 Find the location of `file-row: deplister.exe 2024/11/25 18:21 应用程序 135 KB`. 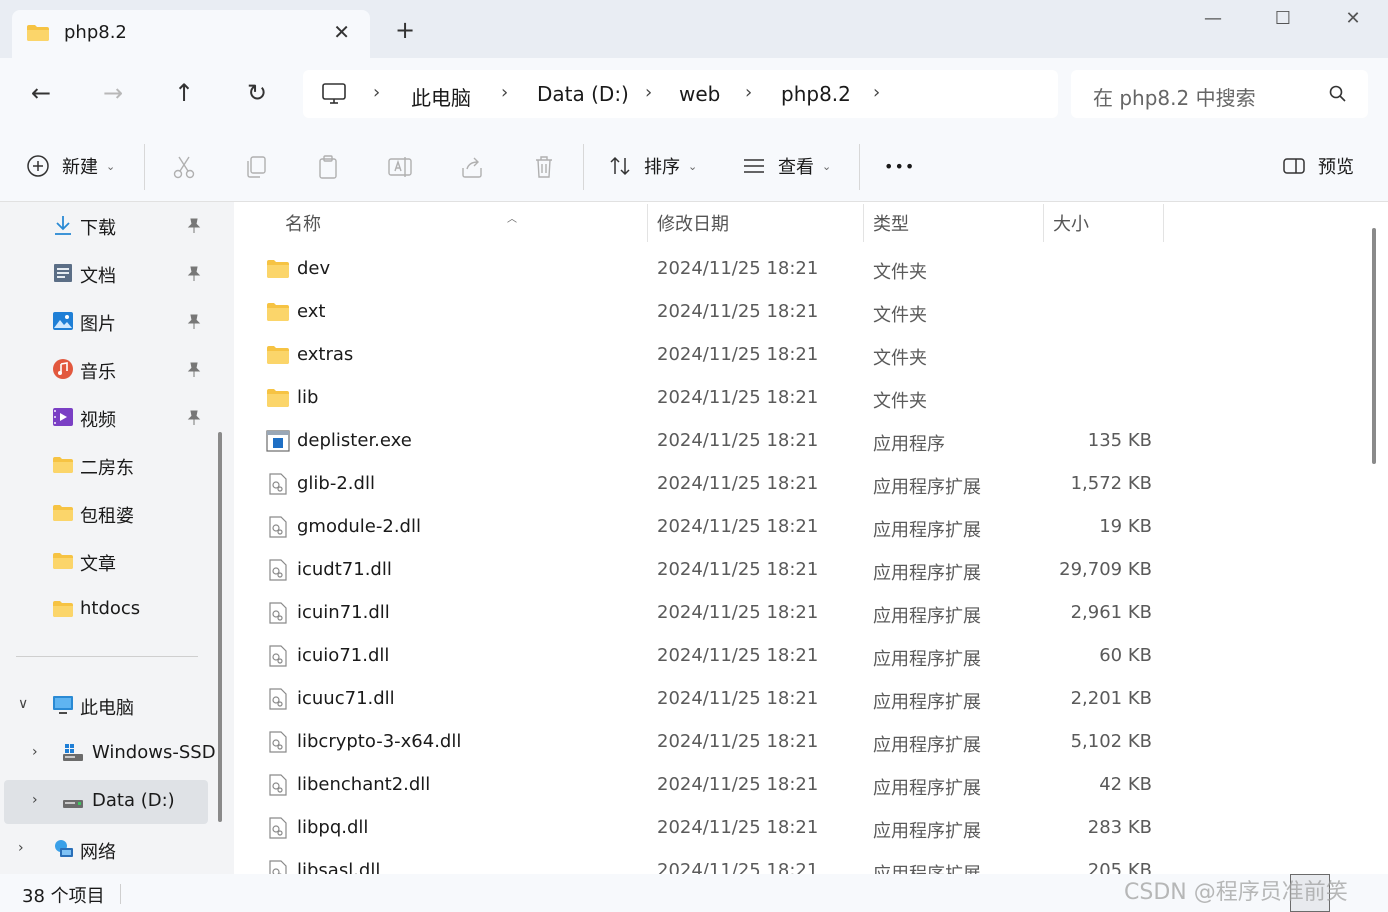

file-row: deplister.exe 2024/11/25 18:21 应用程序 135 KB is located at coordinates (799, 441).